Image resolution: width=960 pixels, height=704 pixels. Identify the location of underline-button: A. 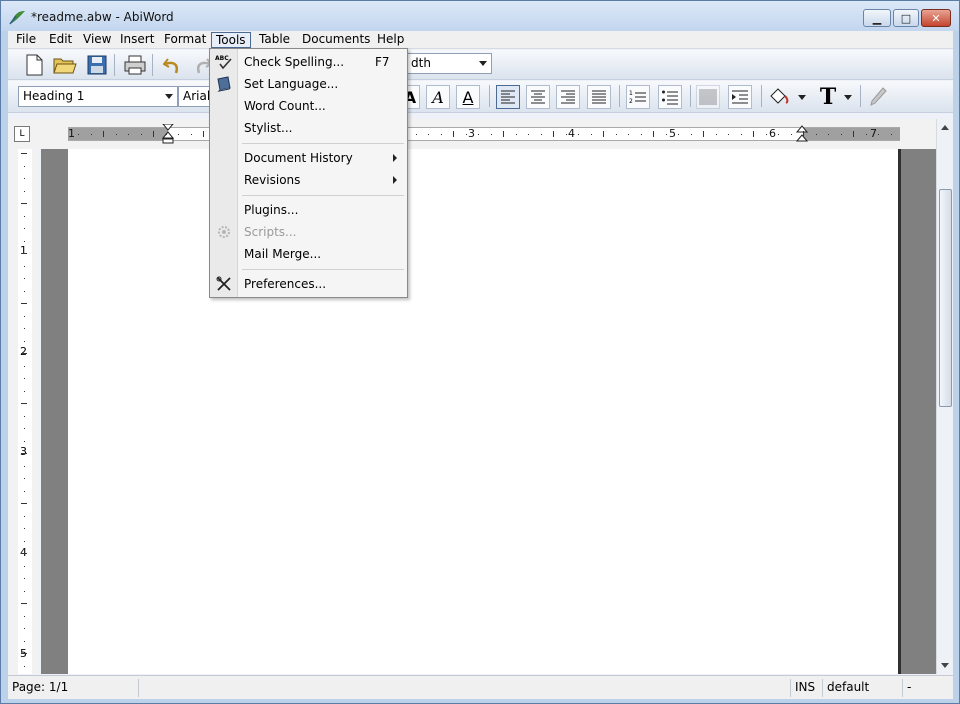
(468, 97).